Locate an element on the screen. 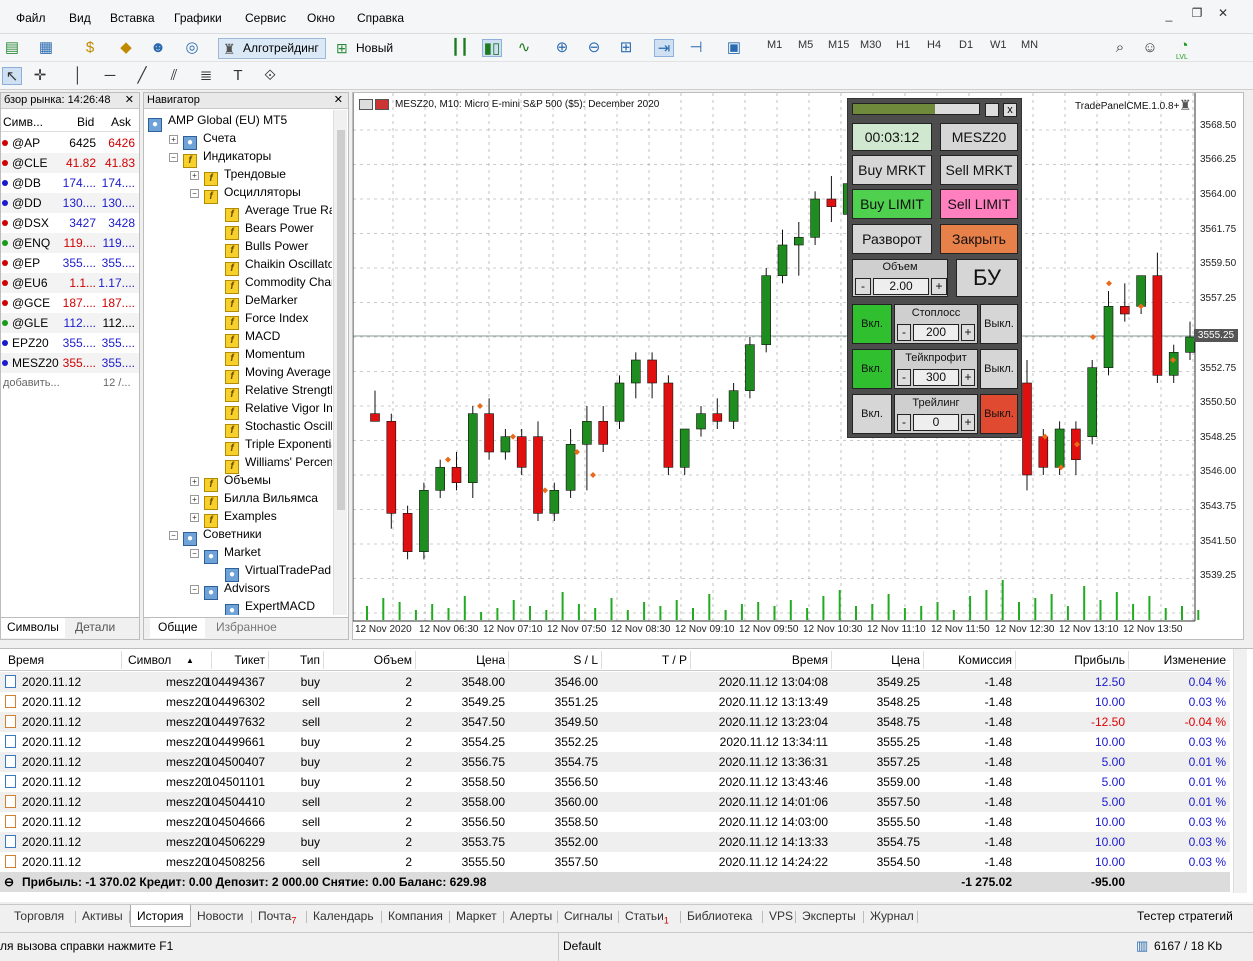 This screenshot has width=1253, height=961. stoploss-plus-button: + is located at coordinates (968, 332).